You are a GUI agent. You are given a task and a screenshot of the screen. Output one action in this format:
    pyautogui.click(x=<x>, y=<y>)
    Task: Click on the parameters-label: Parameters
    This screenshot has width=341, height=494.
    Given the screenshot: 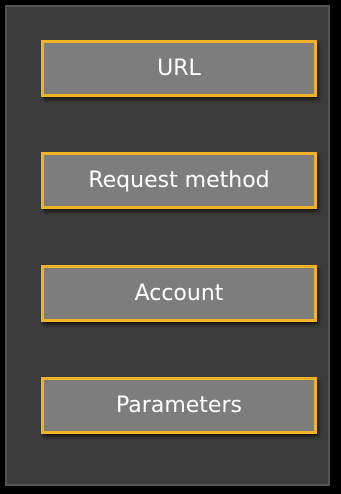 What is the action you would take?
    pyautogui.click(x=179, y=405)
    